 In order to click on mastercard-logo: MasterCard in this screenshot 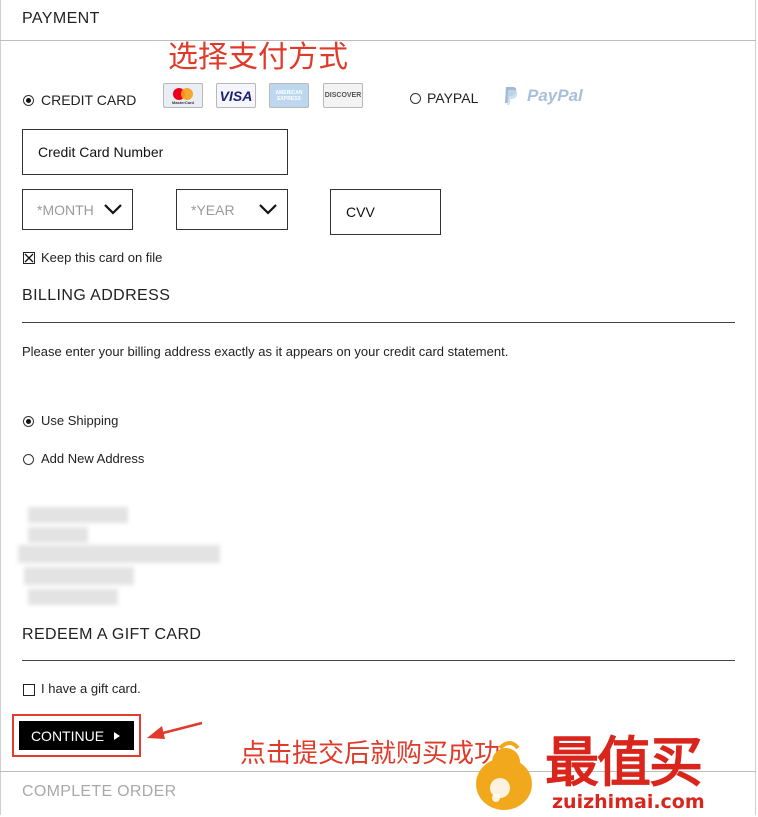, I will do `click(183, 95)`.